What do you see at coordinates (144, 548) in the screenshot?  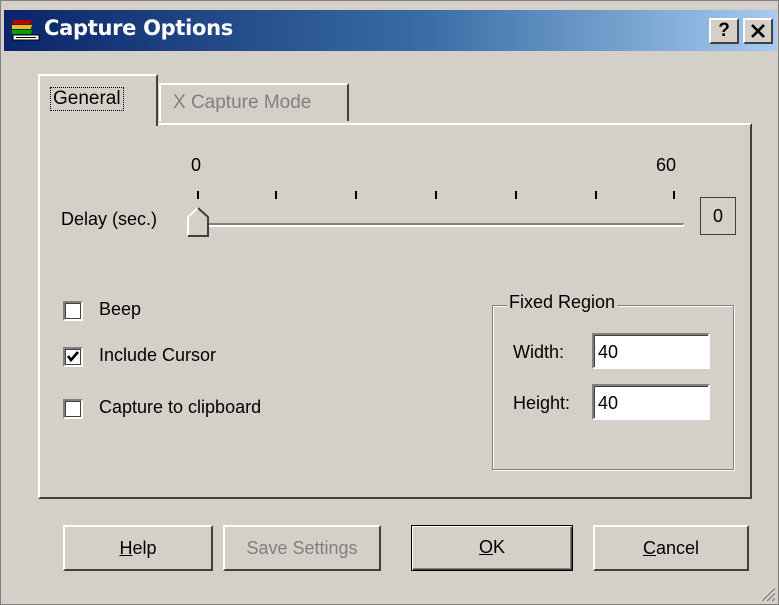 I see `help-button-label: elp` at bounding box center [144, 548].